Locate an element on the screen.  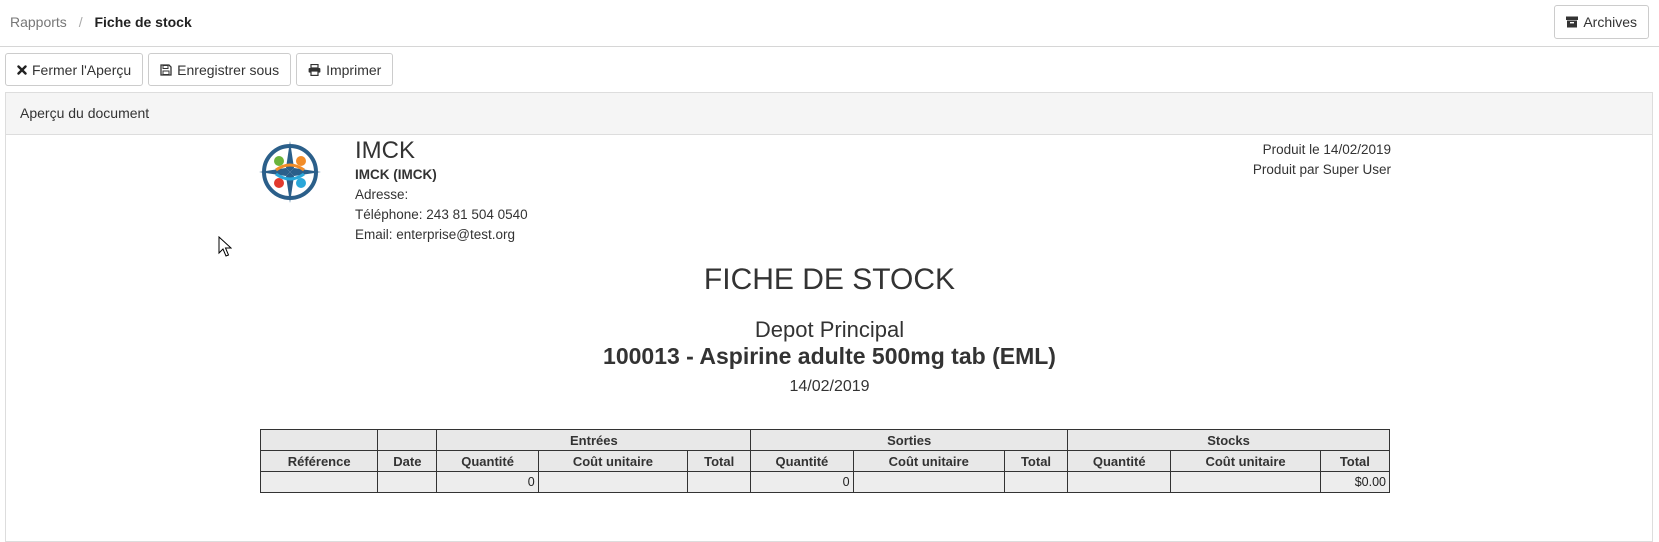
report-date: 14/02/2019 is located at coordinates (829, 386).